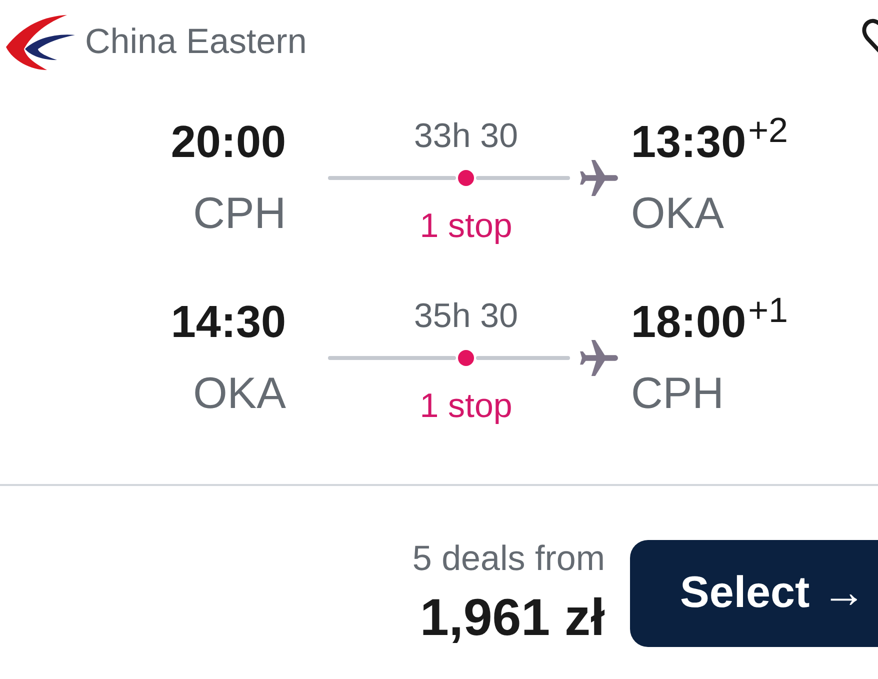  What do you see at coordinates (688, 322) in the screenshot?
I see `arrival-time: 18:00` at bounding box center [688, 322].